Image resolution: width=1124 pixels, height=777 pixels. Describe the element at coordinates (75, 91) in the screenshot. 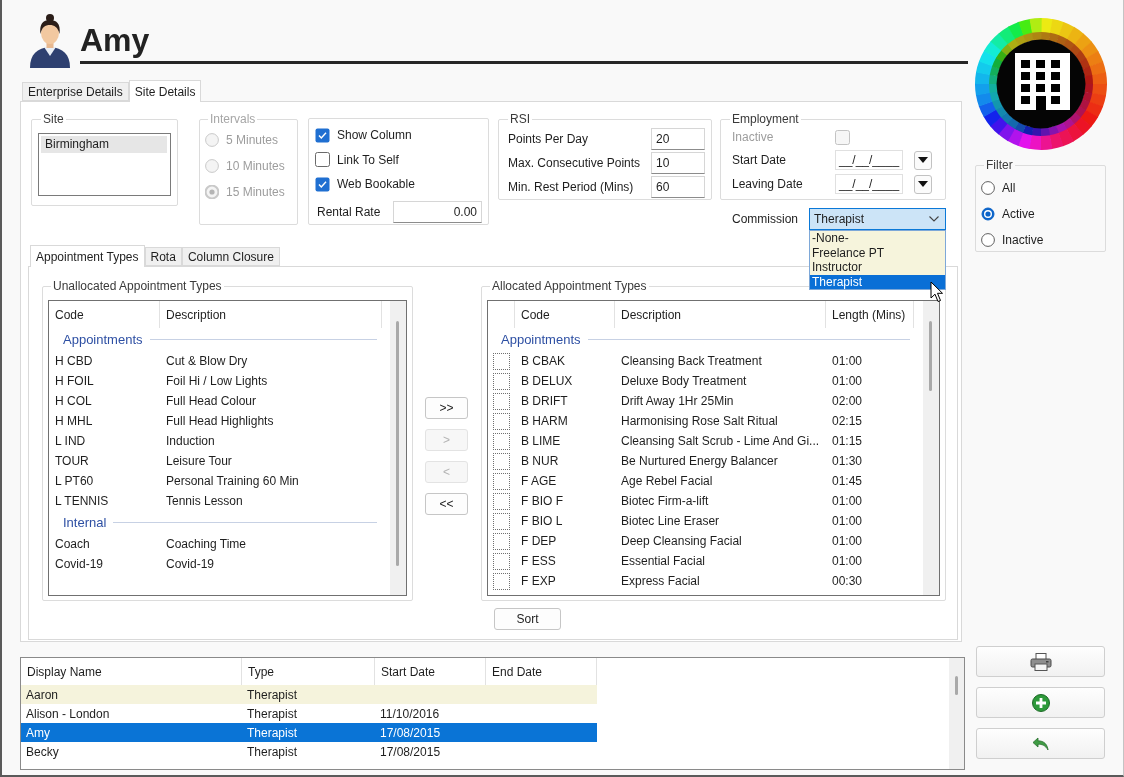

I see `tab: Enterprise Details` at that location.